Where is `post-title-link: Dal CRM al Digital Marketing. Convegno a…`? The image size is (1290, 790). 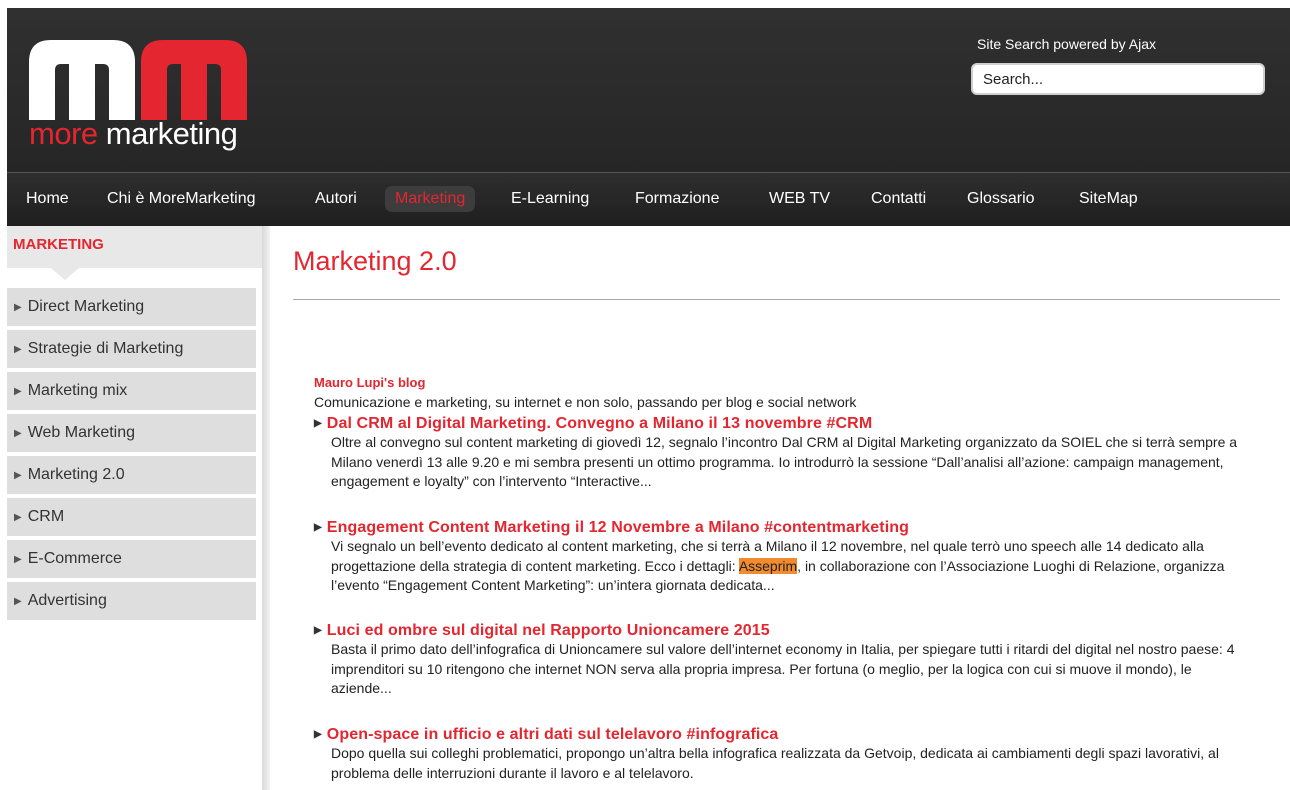 post-title-link: Dal CRM al Digital Marketing. Convegno a… is located at coordinates (599, 423).